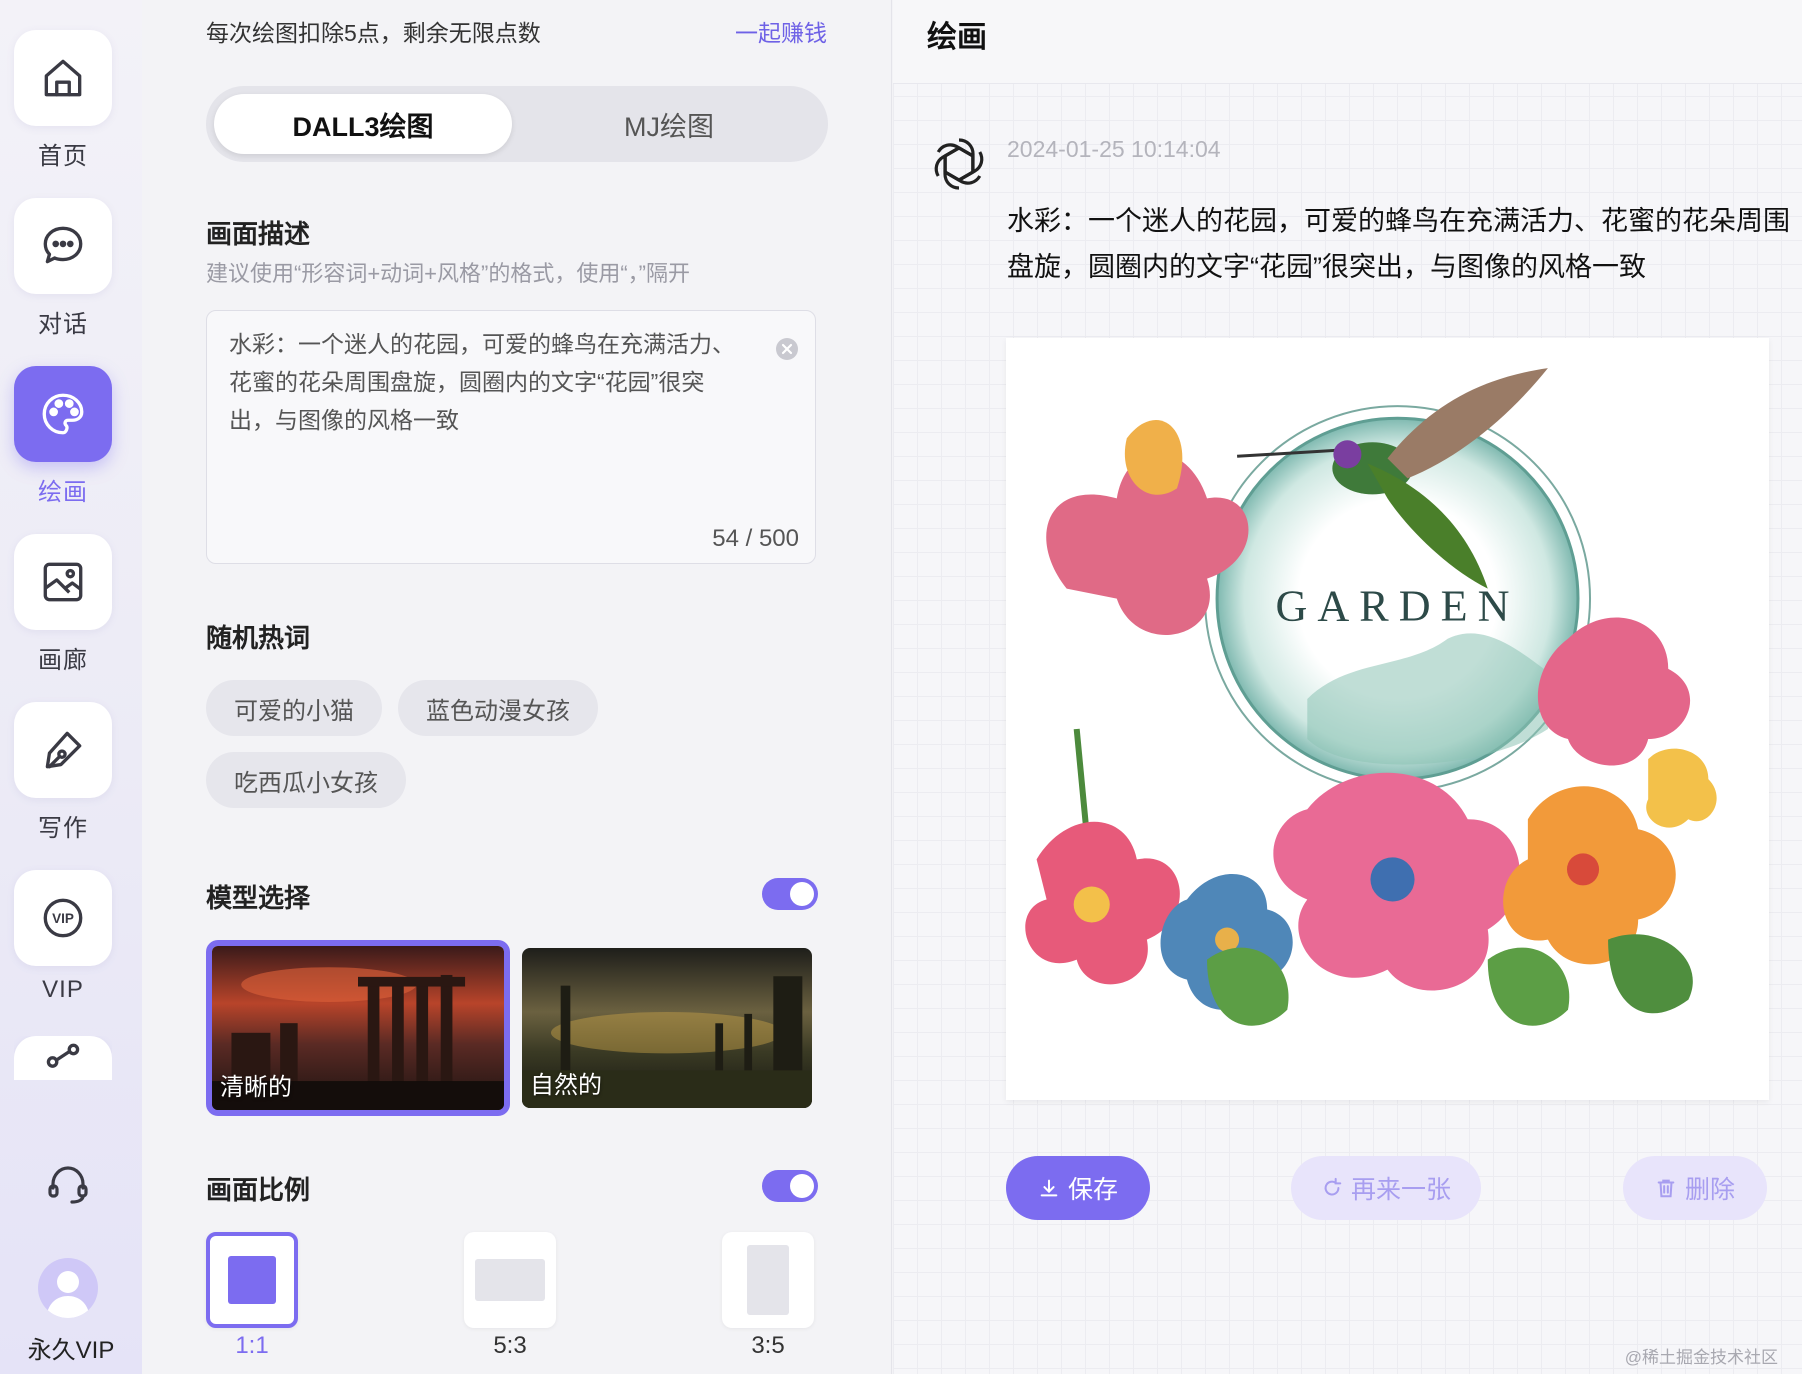 Image resolution: width=1802 pixels, height=1374 pixels. What do you see at coordinates (1092, 1190) in the screenshot?
I see `save-label: 保存` at bounding box center [1092, 1190].